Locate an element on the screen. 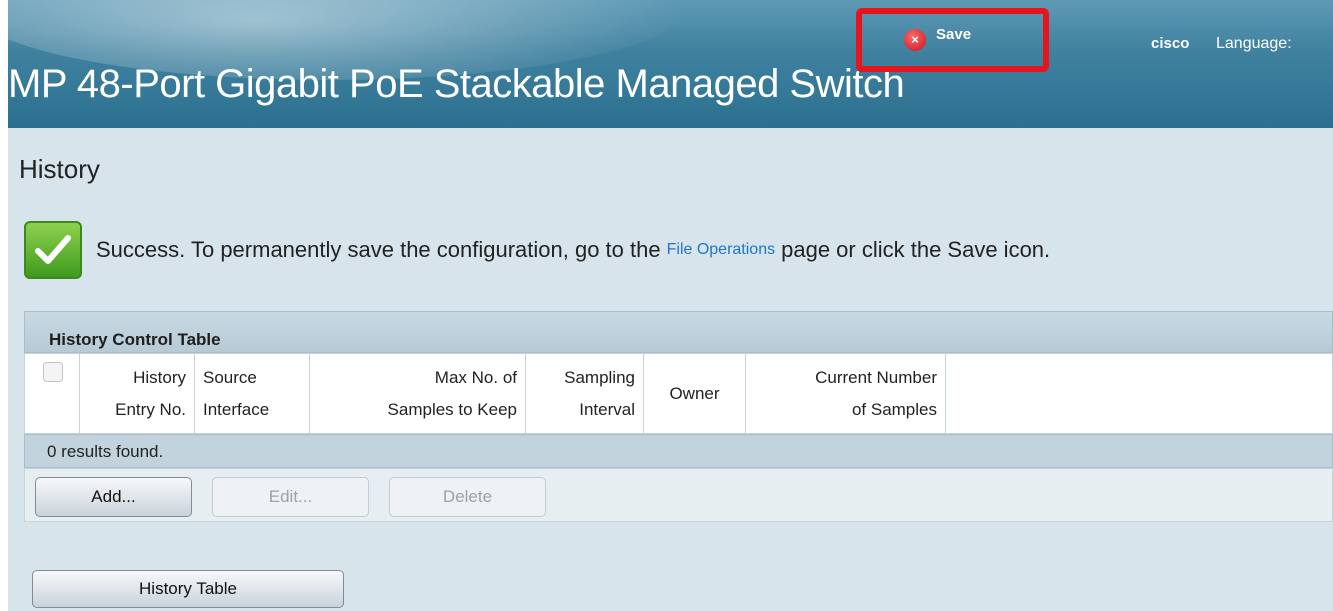 This screenshot has height=611, width=1333. col-history-entry-no-line2: Entry No. is located at coordinates (150, 409).